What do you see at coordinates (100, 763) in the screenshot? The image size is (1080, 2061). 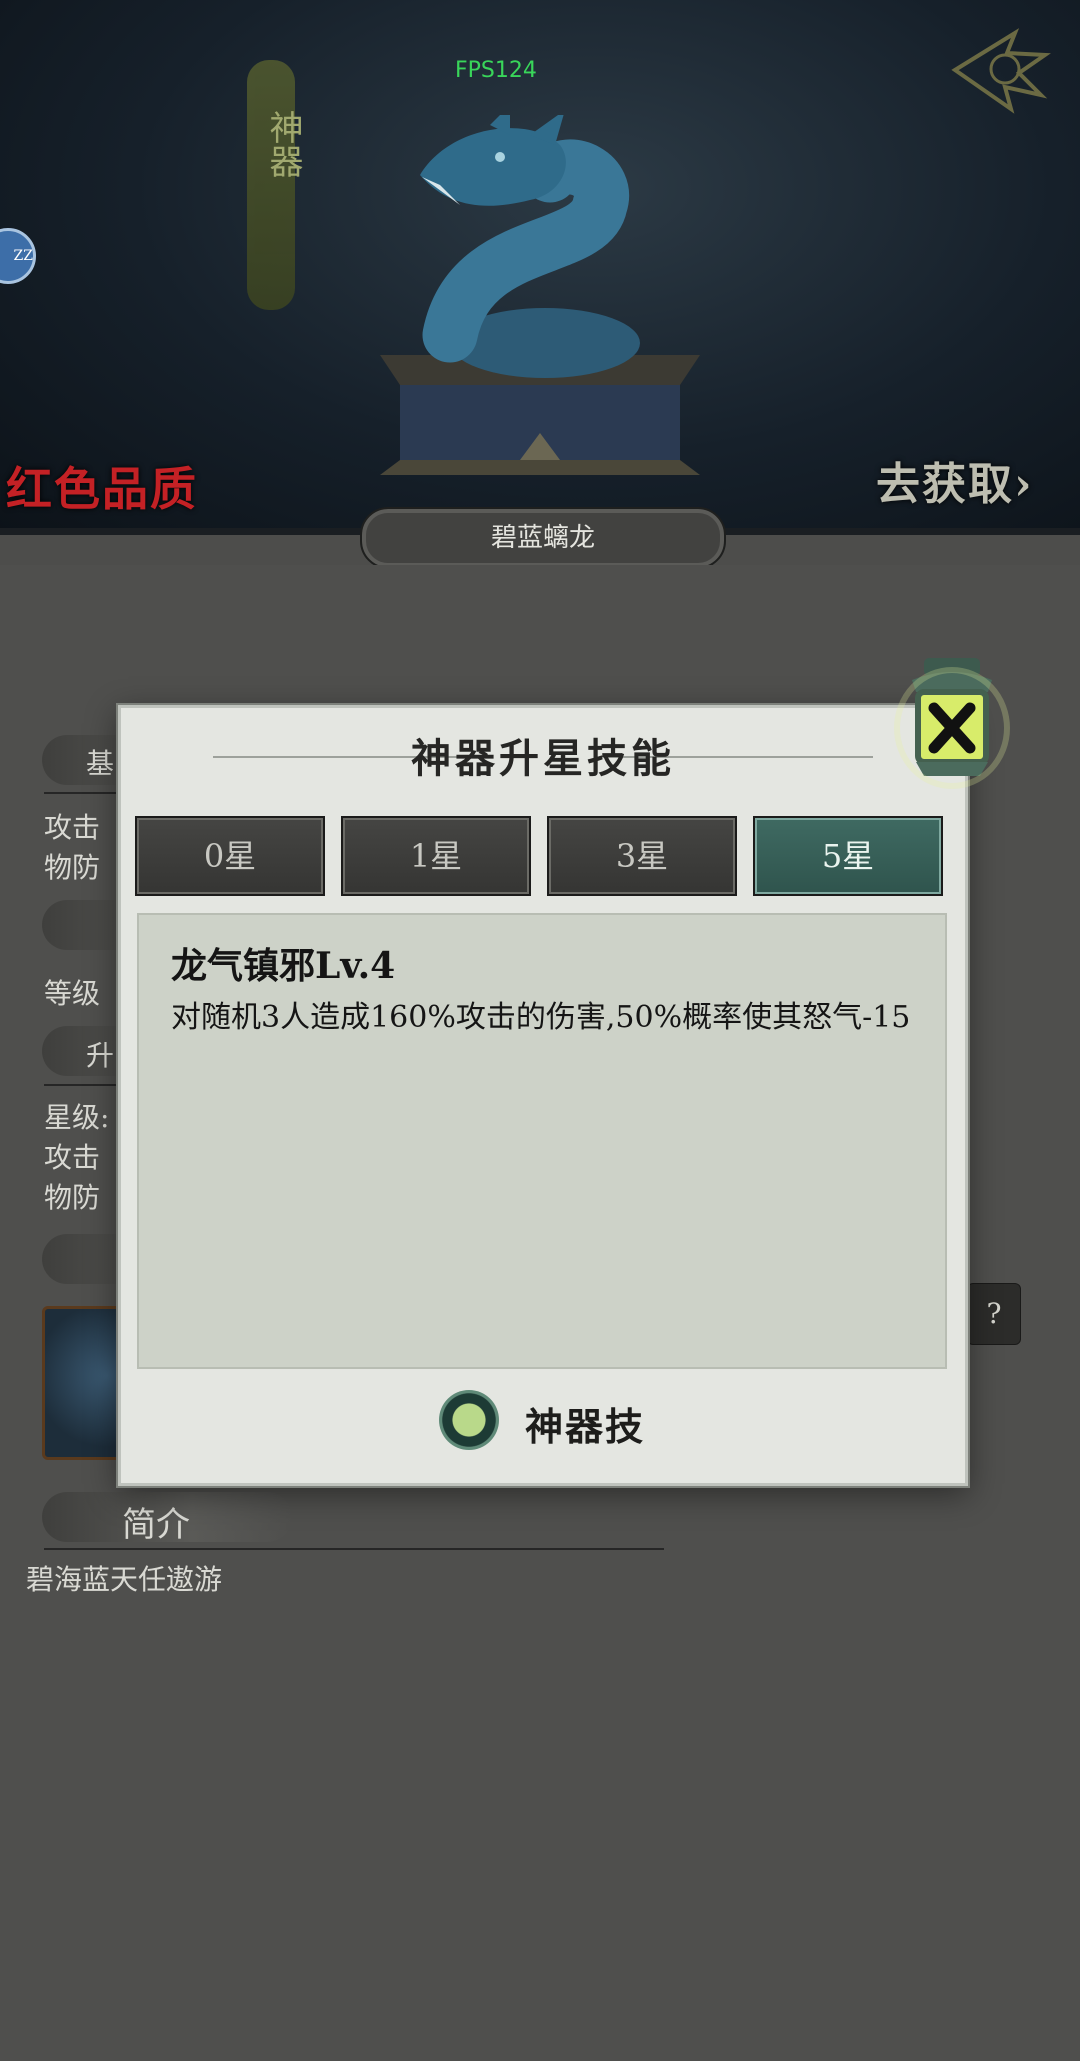 I see `section-basic-label: 基` at bounding box center [100, 763].